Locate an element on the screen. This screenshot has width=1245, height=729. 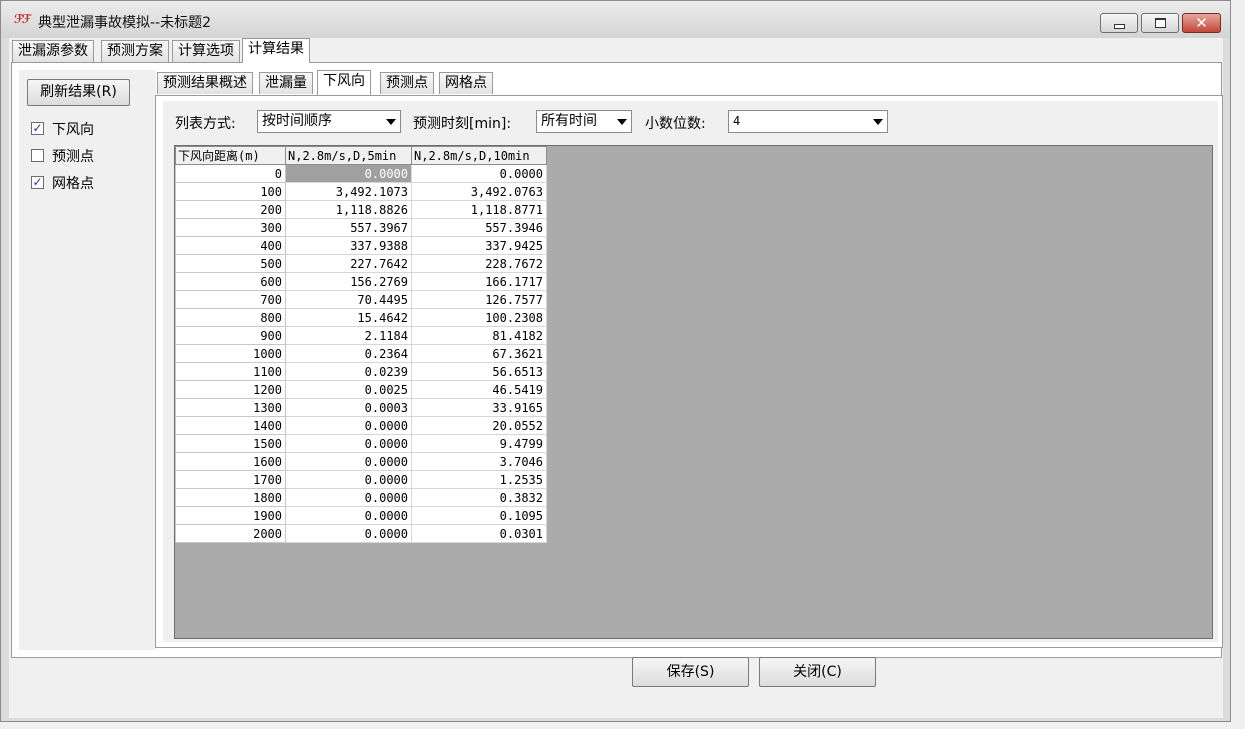
table-row: 800 15.4642 100.2308 is located at coordinates (361, 317).